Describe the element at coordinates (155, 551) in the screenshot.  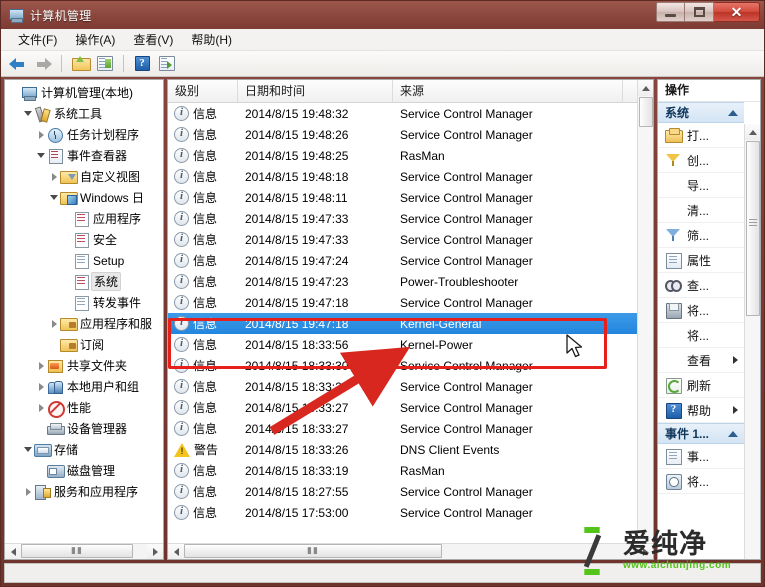
I see `tree-scroll-right-button` at that location.